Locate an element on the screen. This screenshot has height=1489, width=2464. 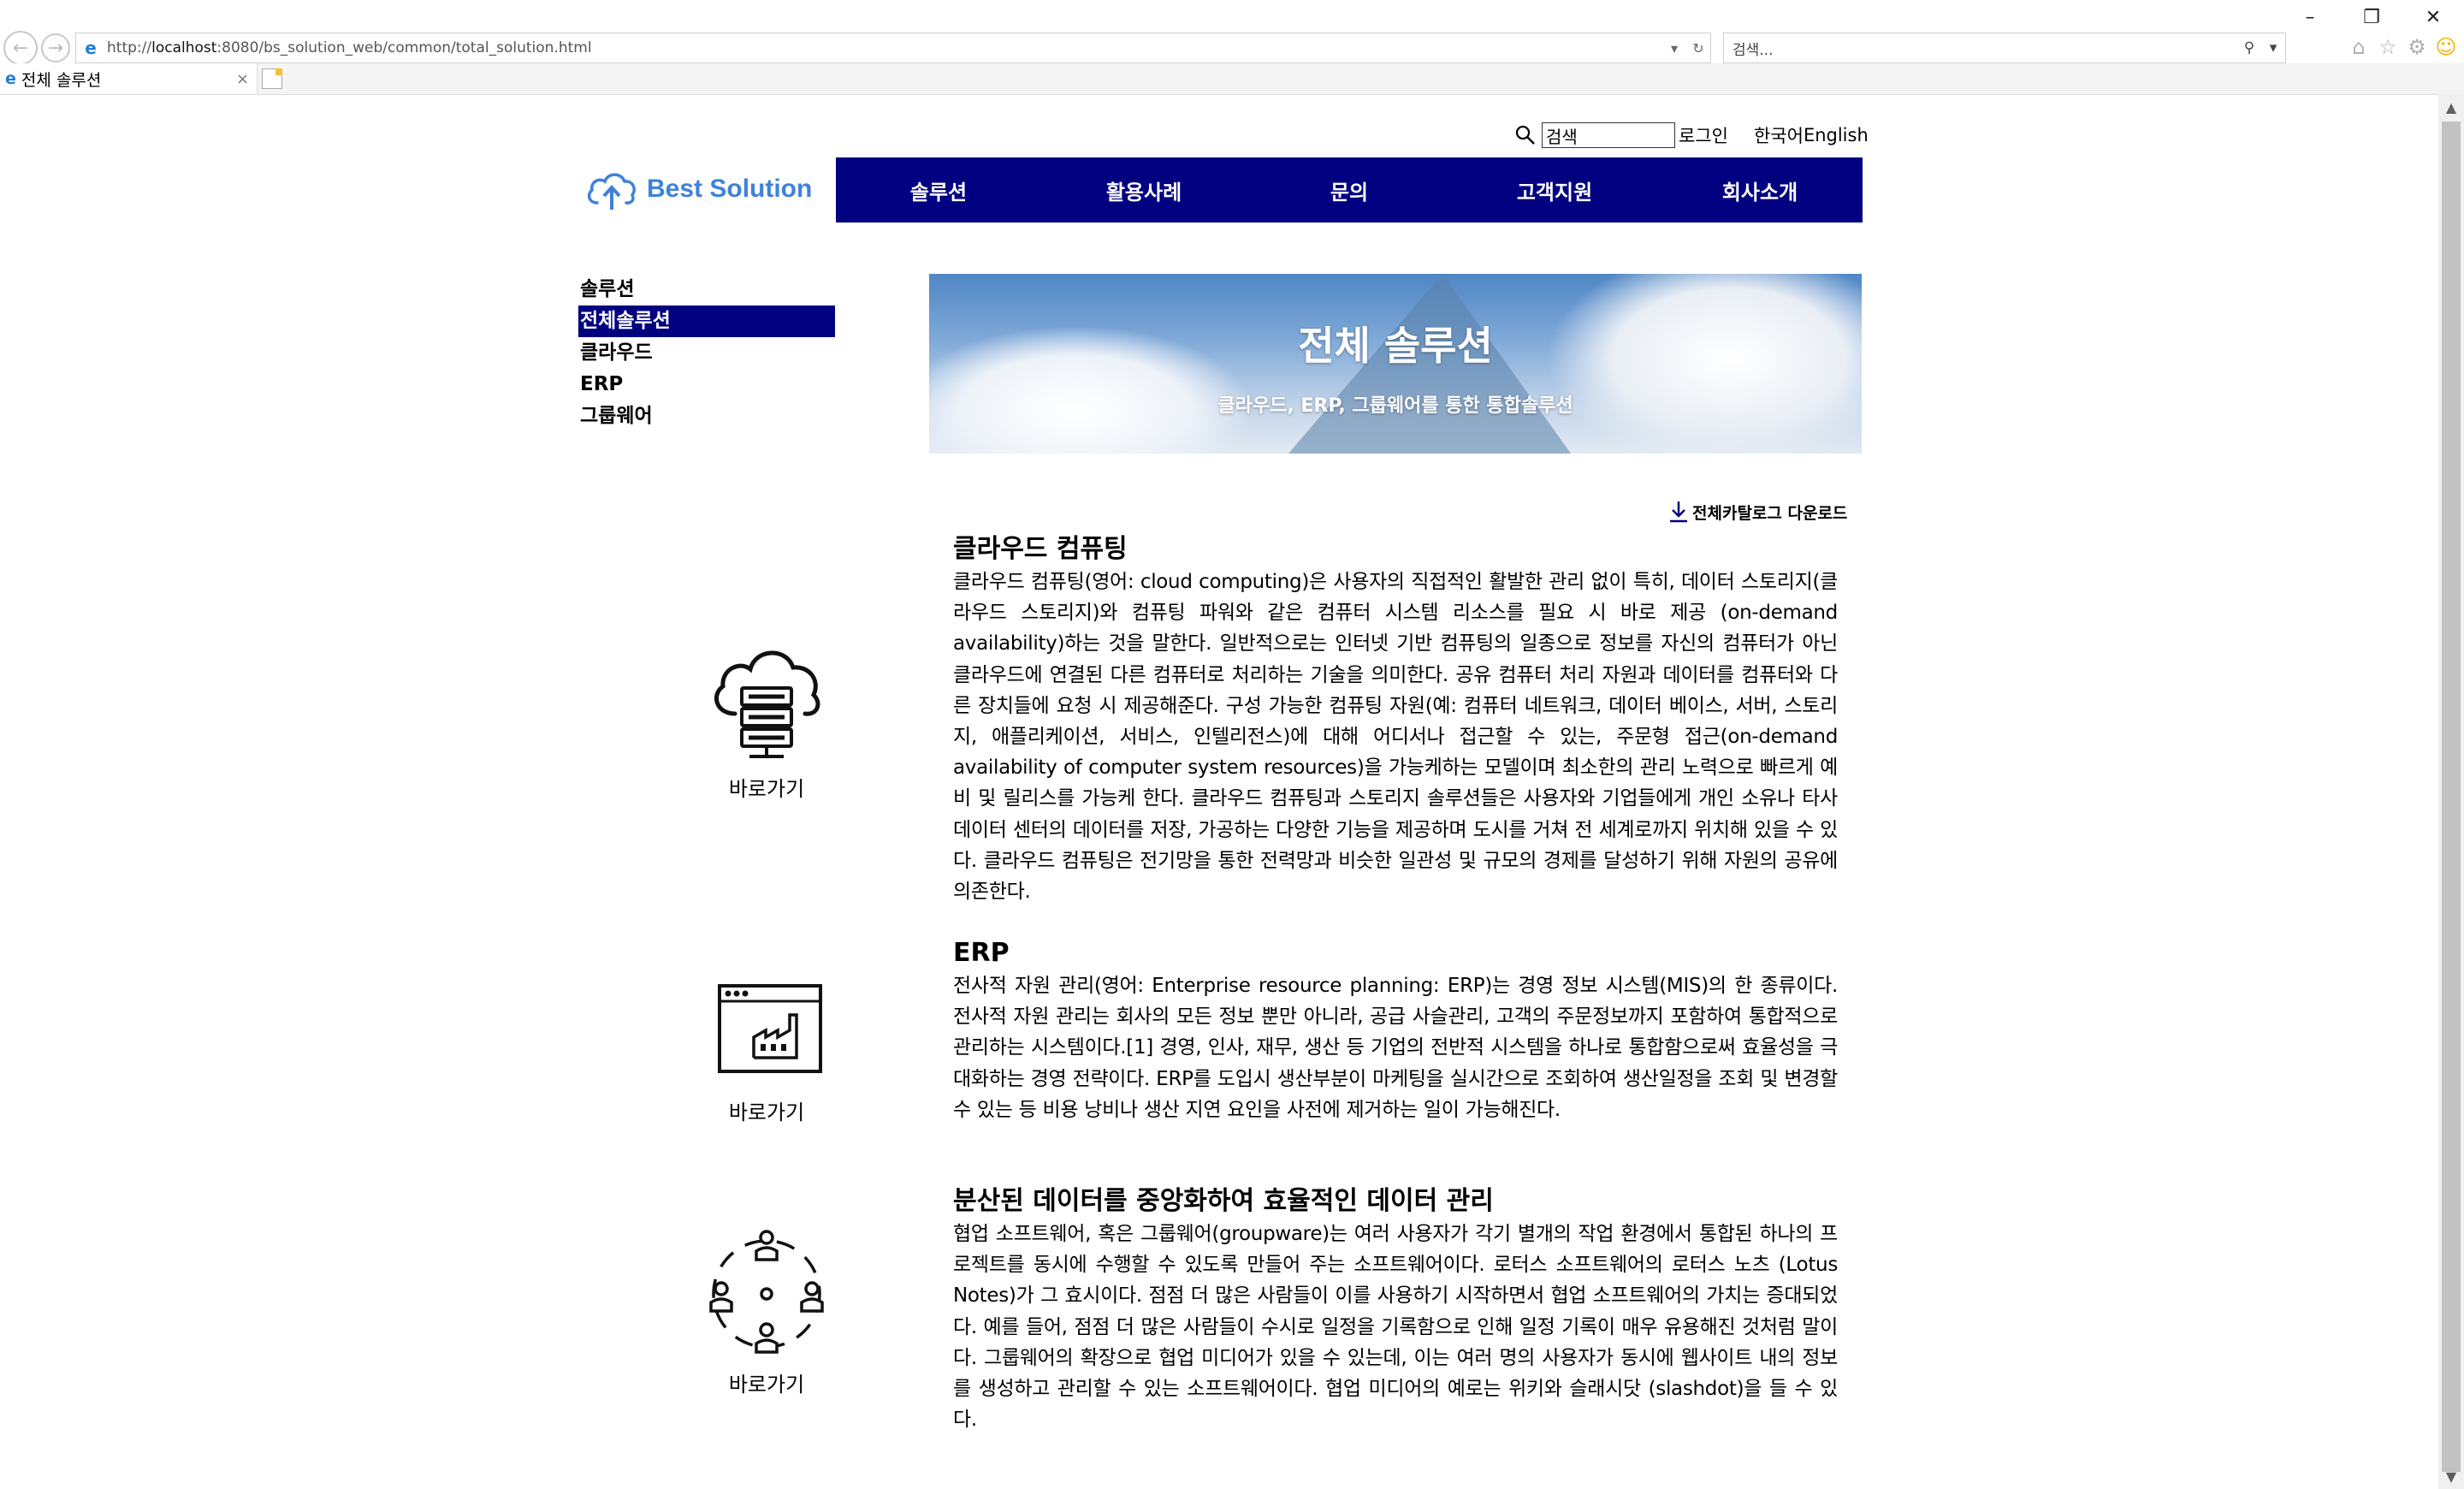
vertical-scrollbar: ▲ ▼ is located at coordinates (2451, 791).